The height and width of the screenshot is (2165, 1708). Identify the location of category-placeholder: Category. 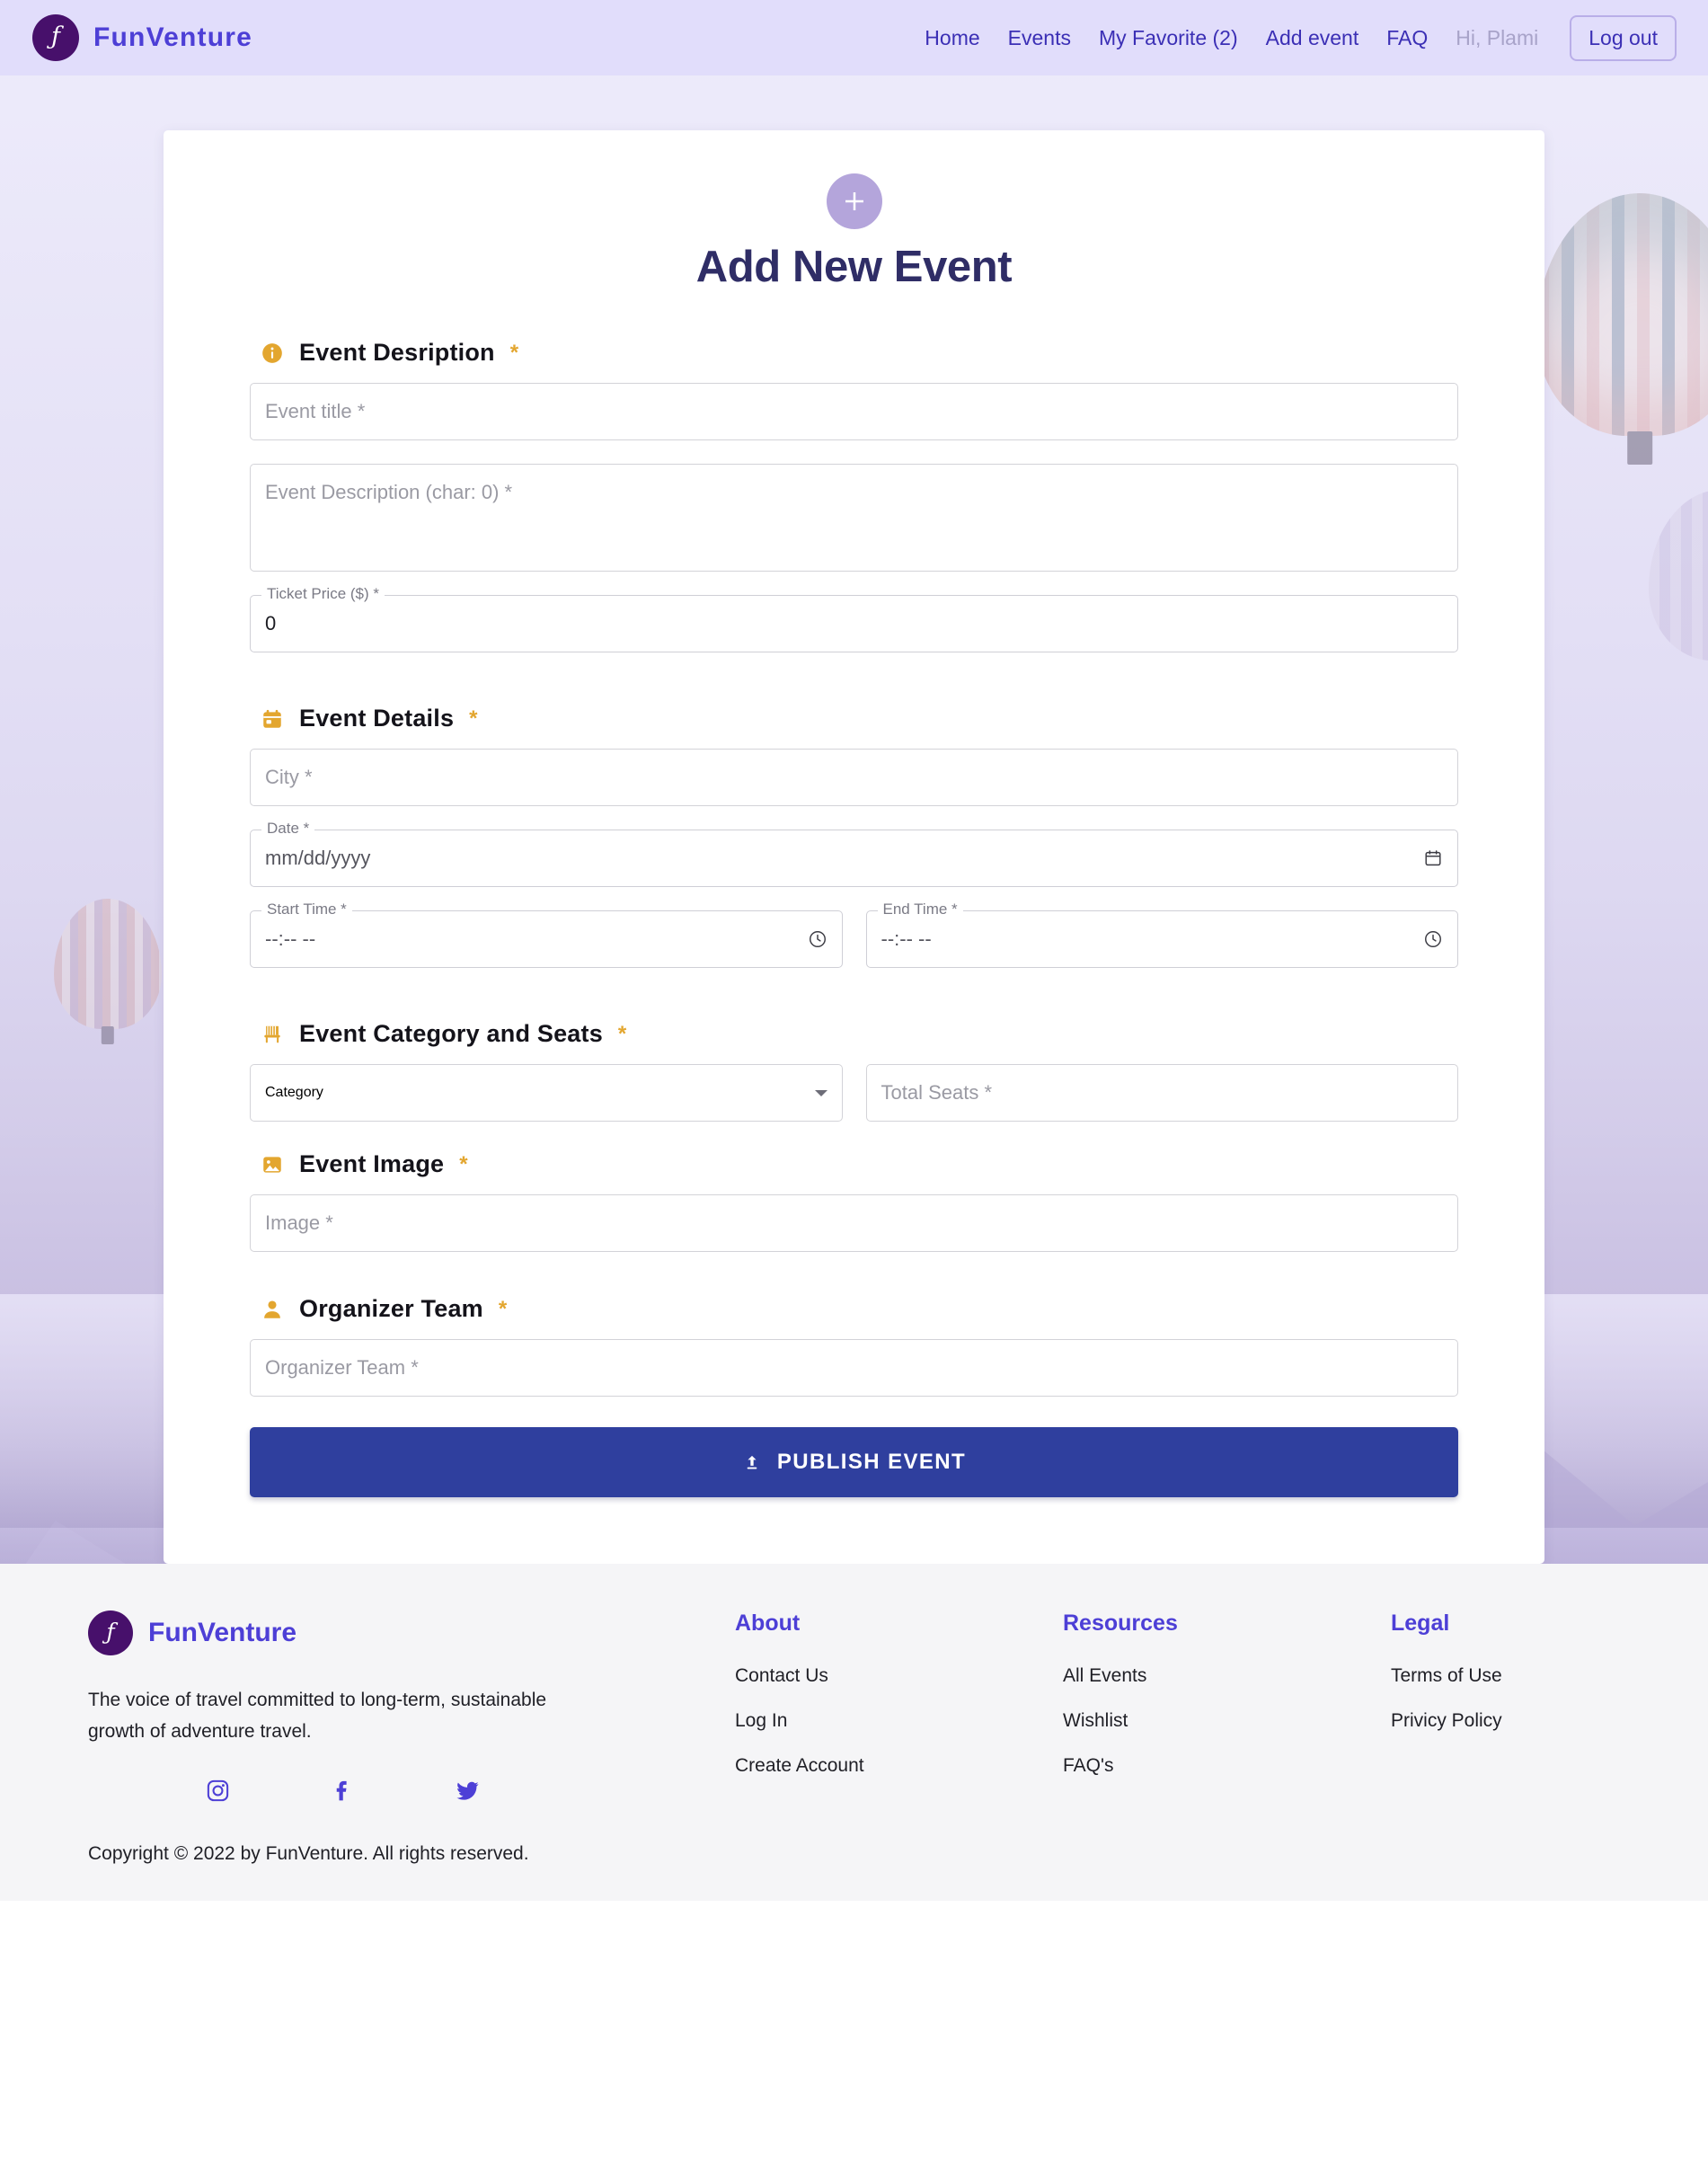
(294, 1092).